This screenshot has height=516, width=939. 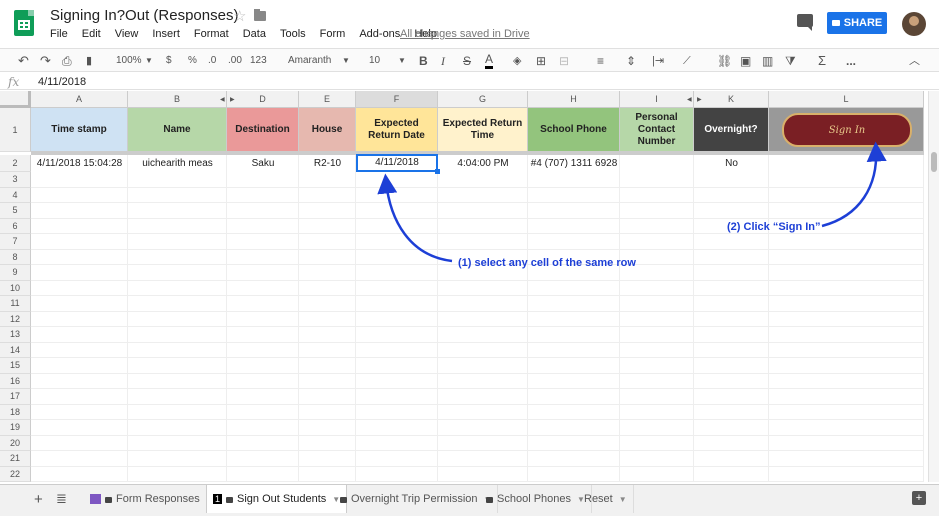 What do you see at coordinates (489, 61) in the screenshot?
I see `text-color-button: A` at bounding box center [489, 61].